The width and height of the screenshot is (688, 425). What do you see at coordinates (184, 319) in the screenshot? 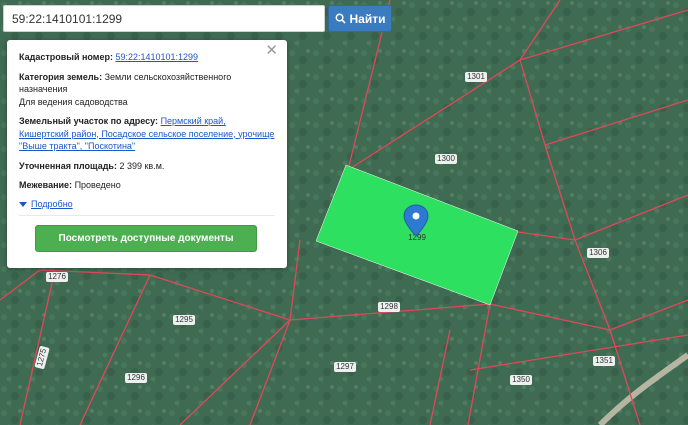
I see `plot-number-label: 1295` at bounding box center [184, 319].